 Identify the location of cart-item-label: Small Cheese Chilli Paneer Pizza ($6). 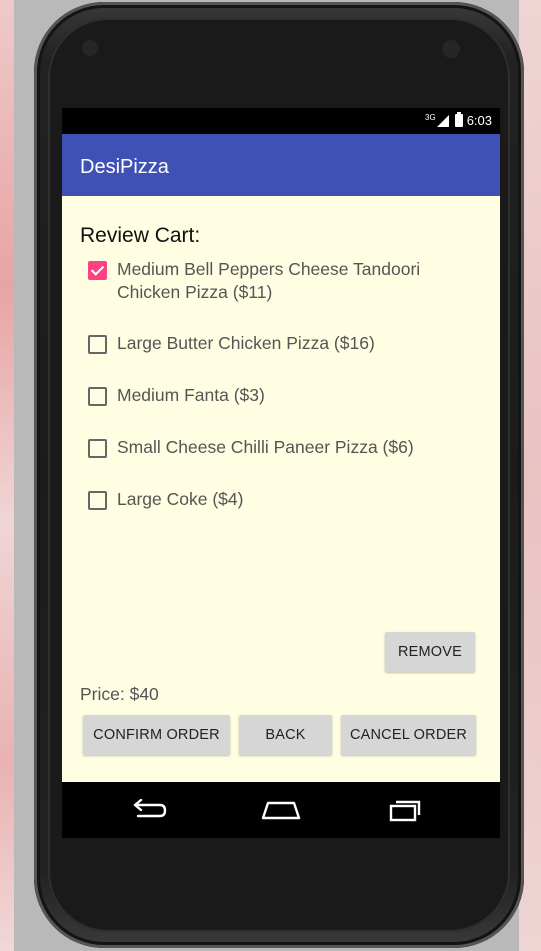
(265, 447).